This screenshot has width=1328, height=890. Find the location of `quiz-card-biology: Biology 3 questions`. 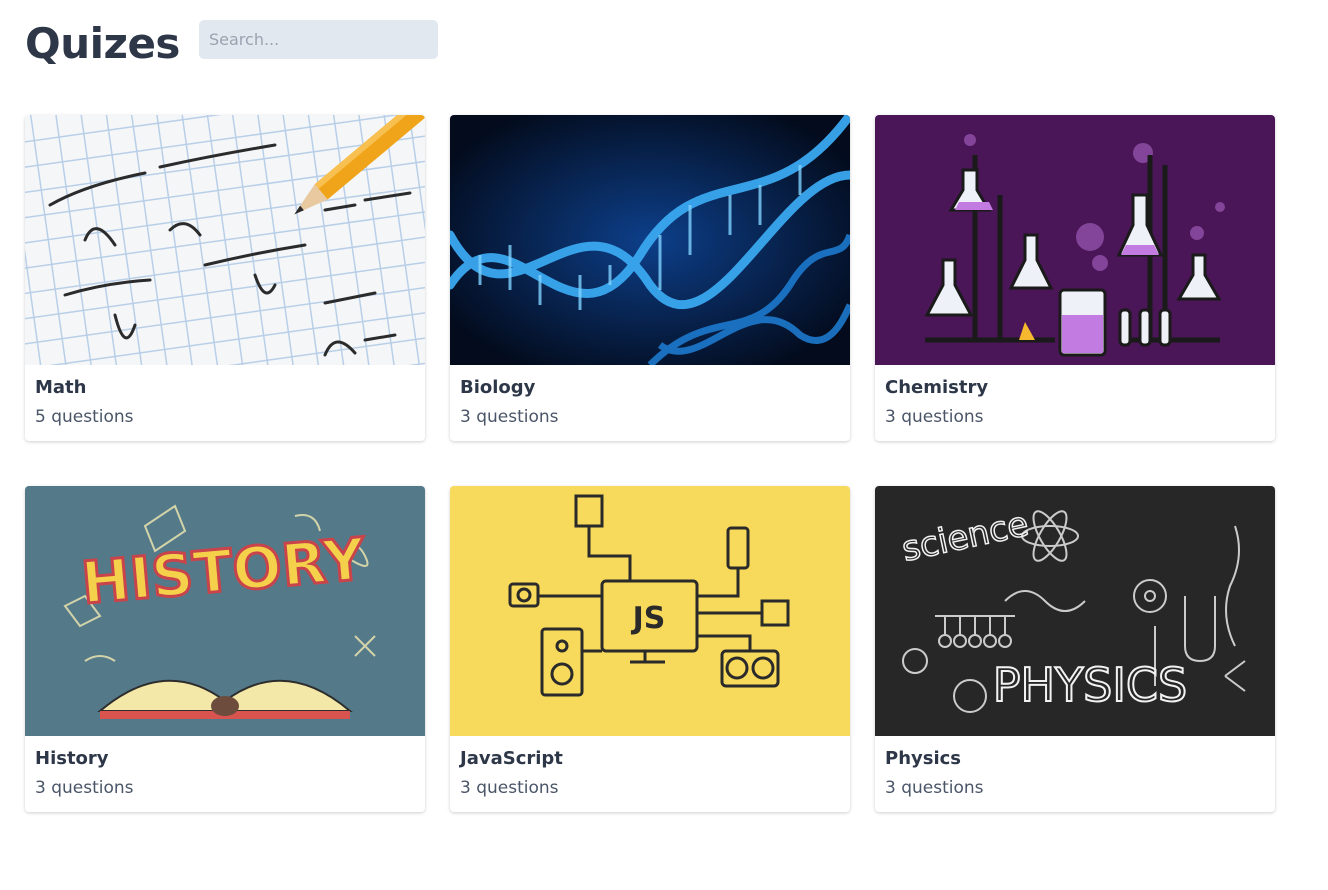

quiz-card-biology: Biology 3 questions is located at coordinates (650, 278).